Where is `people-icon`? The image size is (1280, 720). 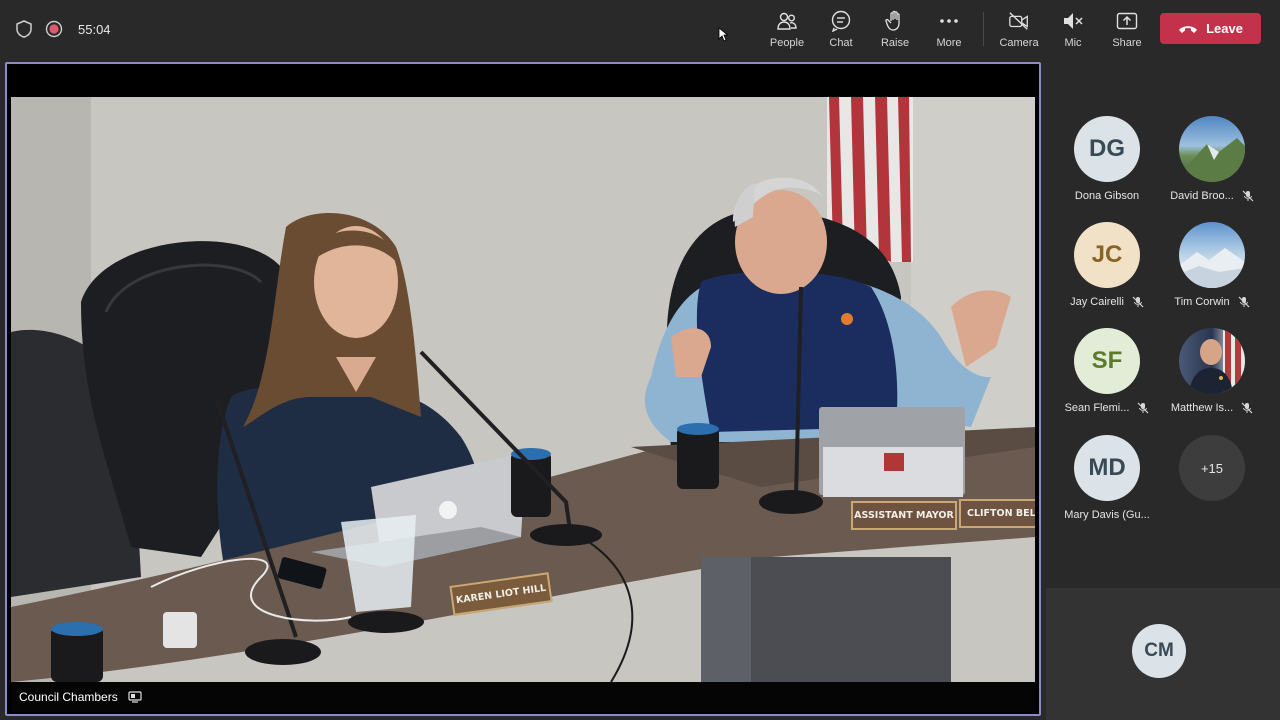
people-icon is located at coordinates (787, 21).